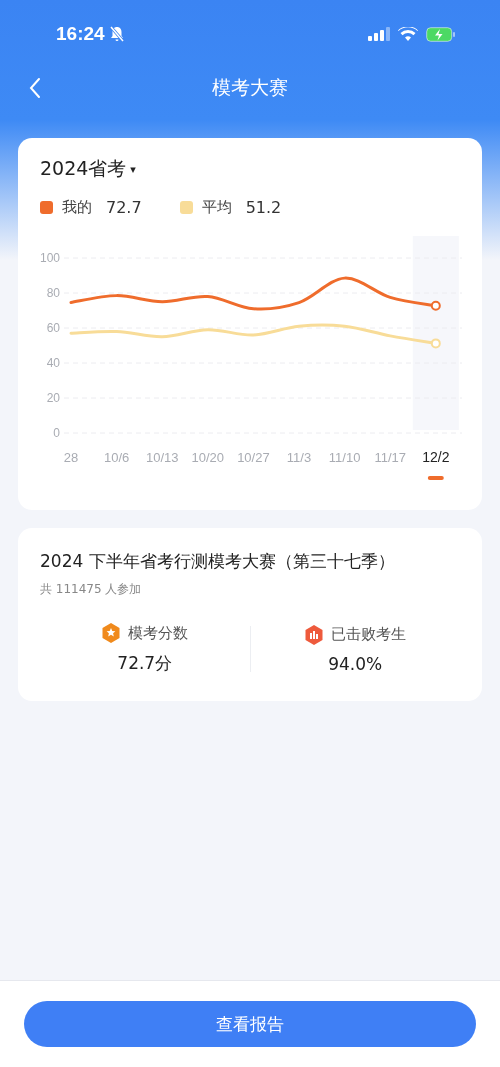 This screenshot has height=1067, width=500. What do you see at coordinates (390, 457) in the screenshot?
I see `axis-tick-label: 11/17` at bounding box center [390, 457].